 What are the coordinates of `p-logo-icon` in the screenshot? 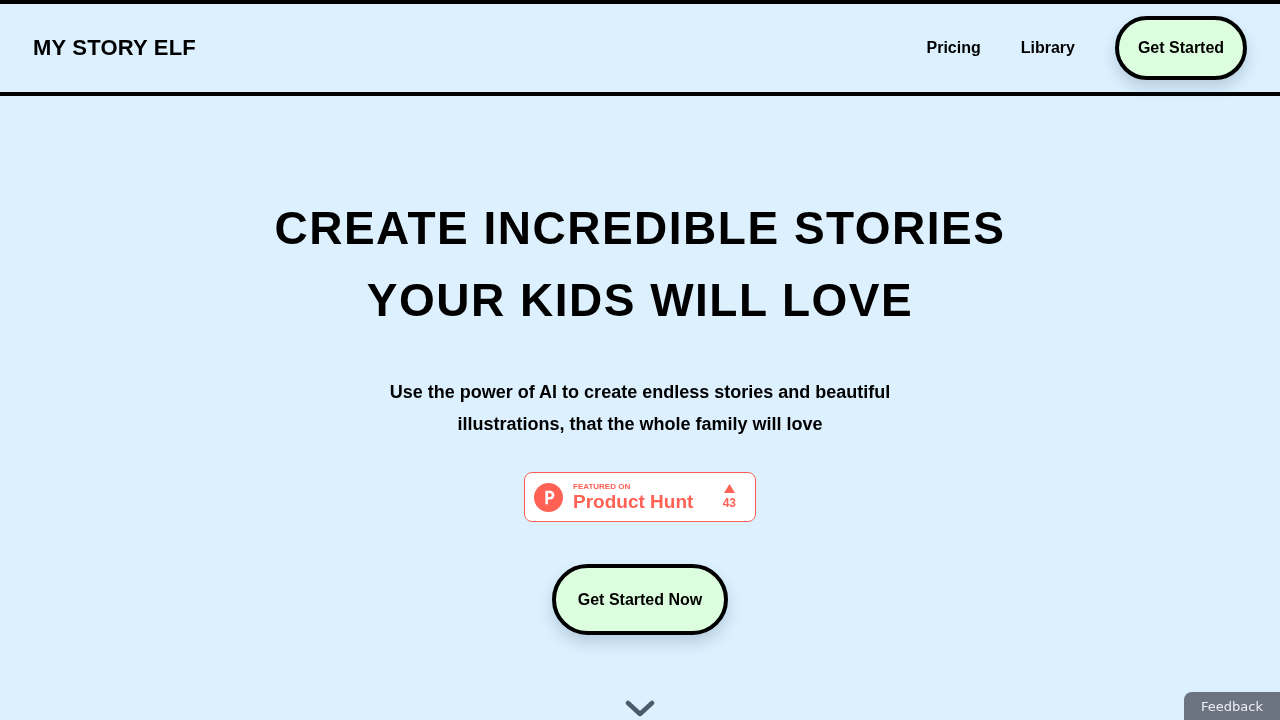 It's located at (548, 497).